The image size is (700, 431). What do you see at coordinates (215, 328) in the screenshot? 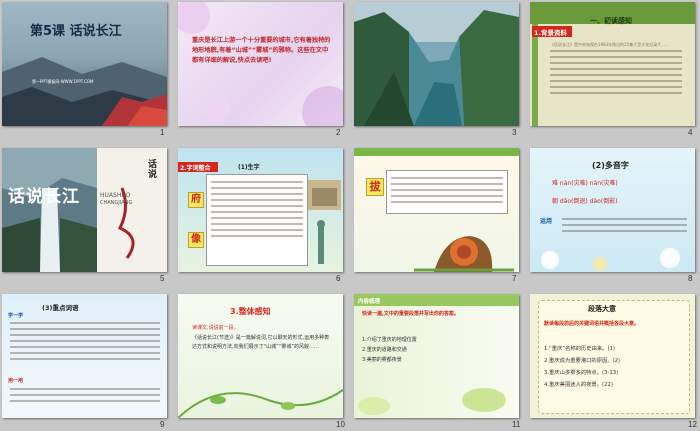
I see `lead-text: 读课文,说说前一段。` at bounding box center [215, 328].